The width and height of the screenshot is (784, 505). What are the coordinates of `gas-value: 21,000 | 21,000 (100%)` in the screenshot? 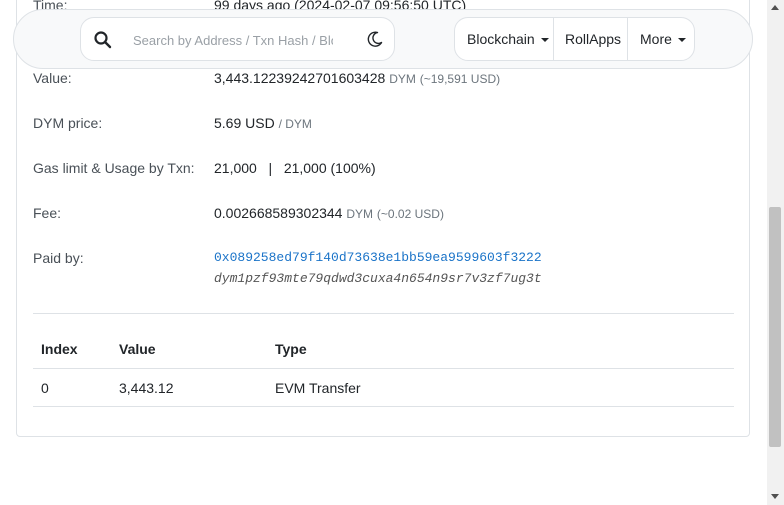 It's located at (295, 168).